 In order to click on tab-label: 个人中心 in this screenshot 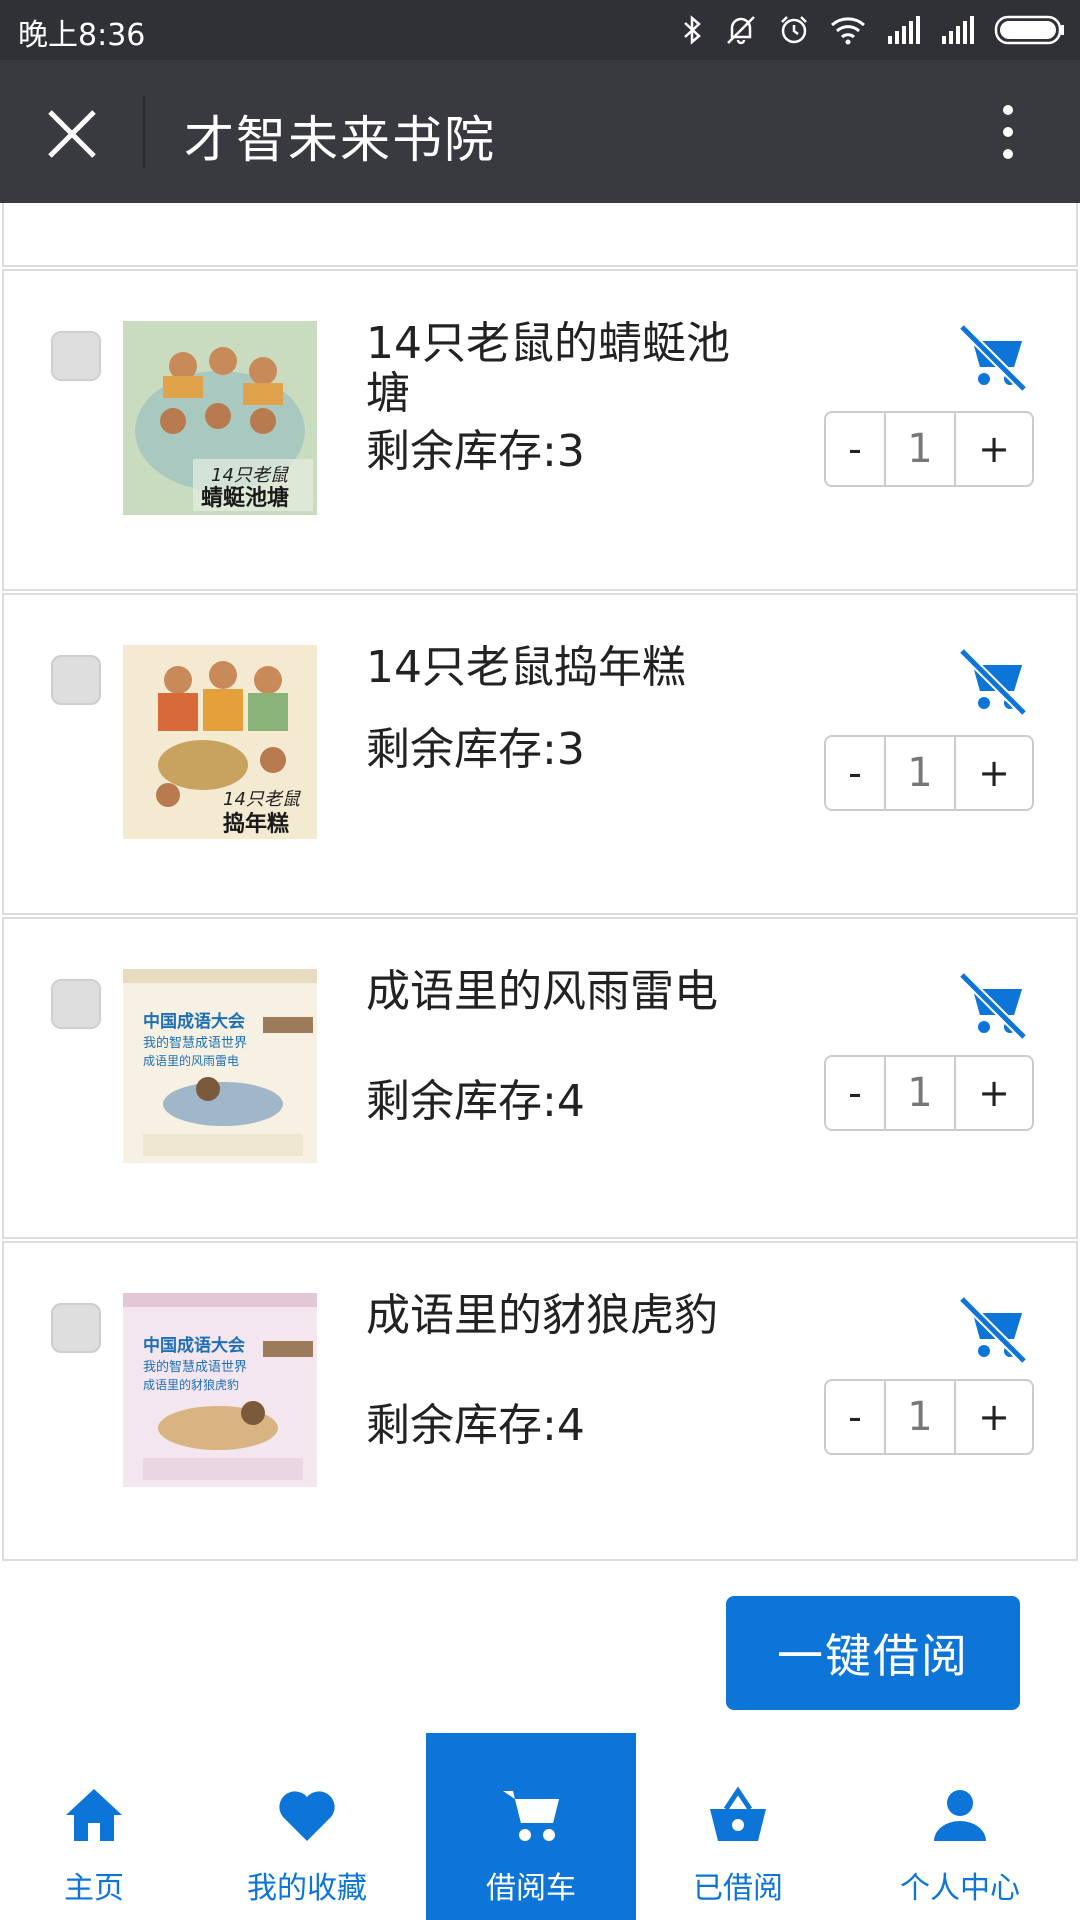, I will do `click(960, 1888)`.